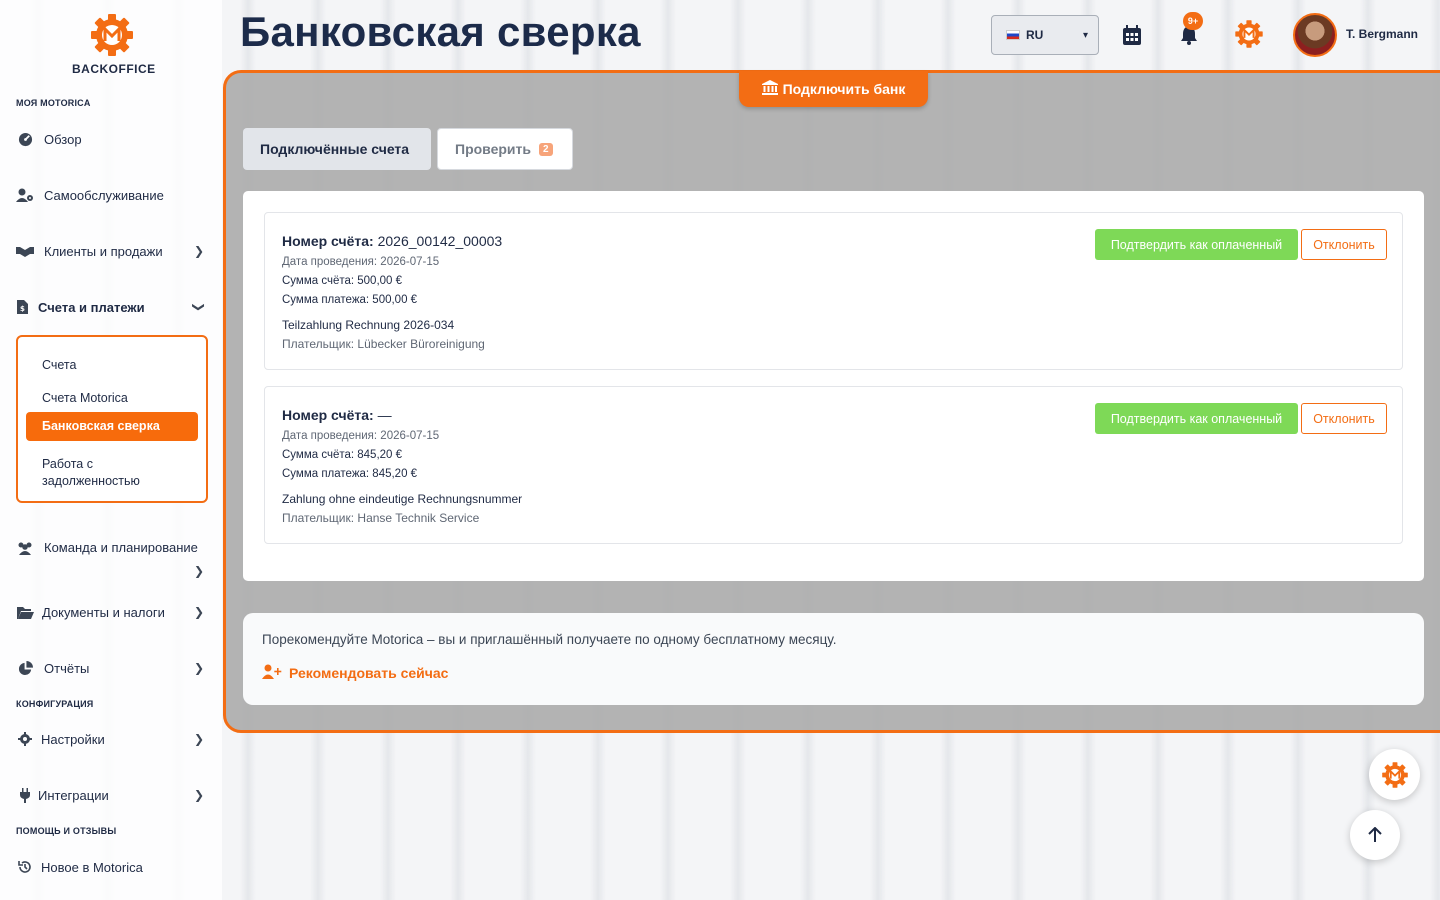 This screenshot has width=1440, height=900. Describe the element at coordinates (25, 139) in the screenshot. I see `dashboard-icon` at that location.